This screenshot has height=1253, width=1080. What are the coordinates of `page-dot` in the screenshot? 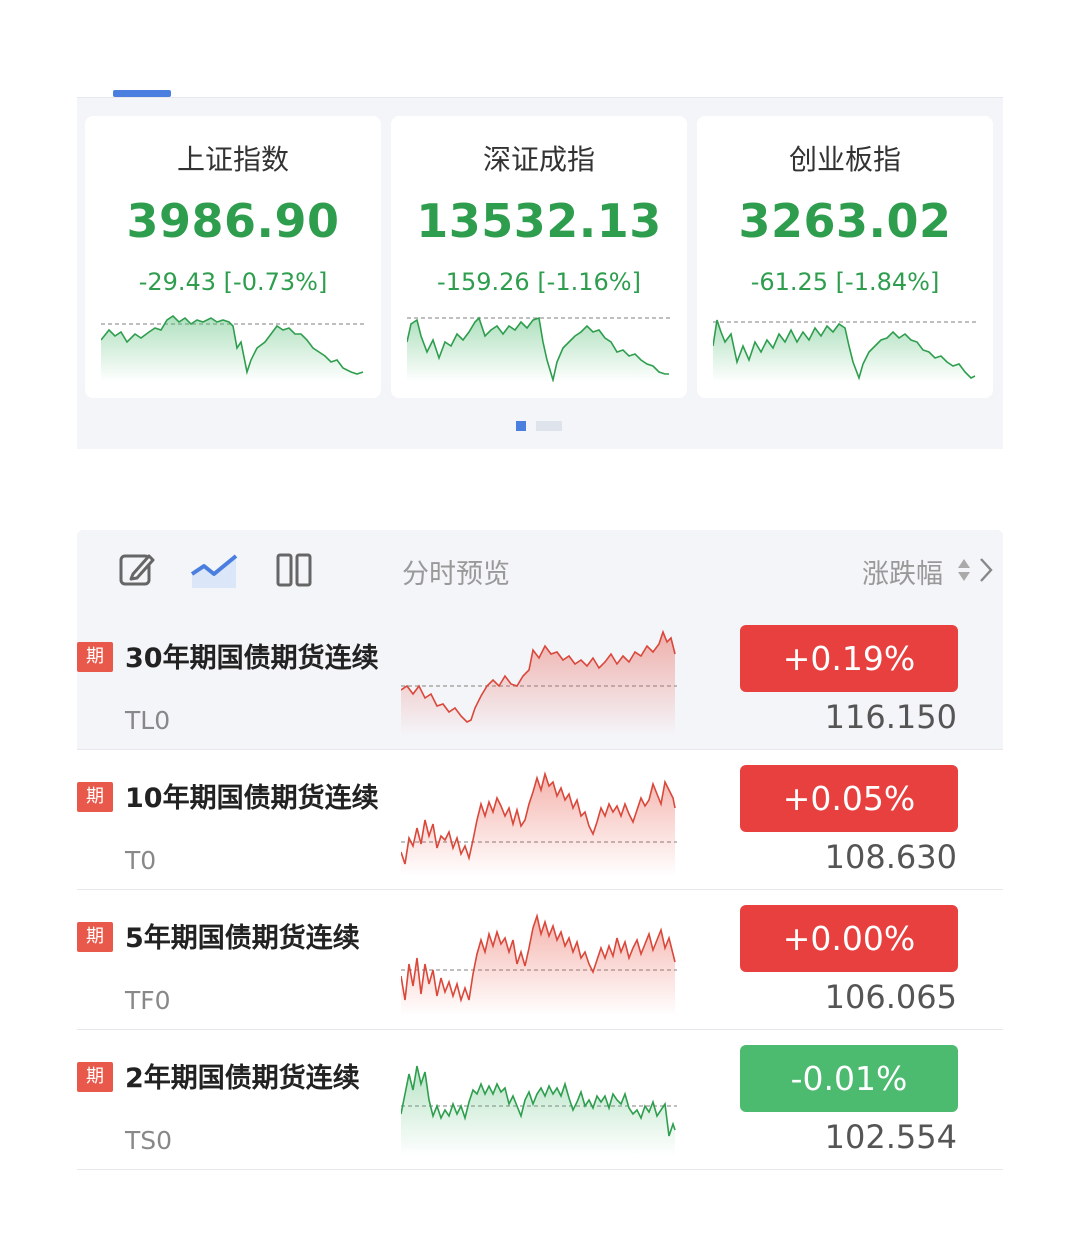 It's located at (549, 426).